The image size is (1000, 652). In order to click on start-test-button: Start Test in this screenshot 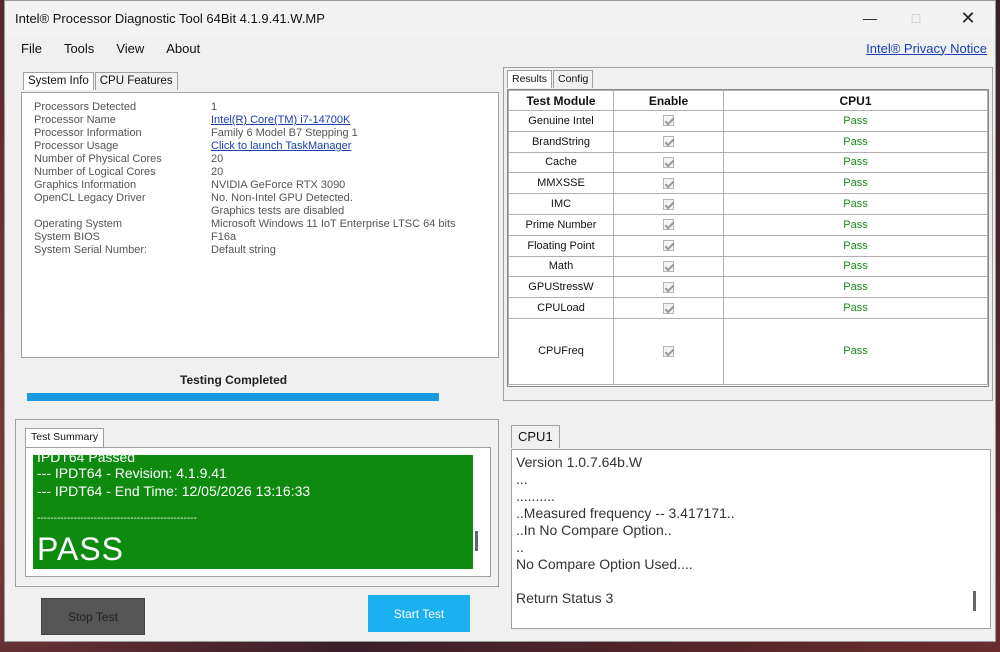, I will do `click(419, 613)`.